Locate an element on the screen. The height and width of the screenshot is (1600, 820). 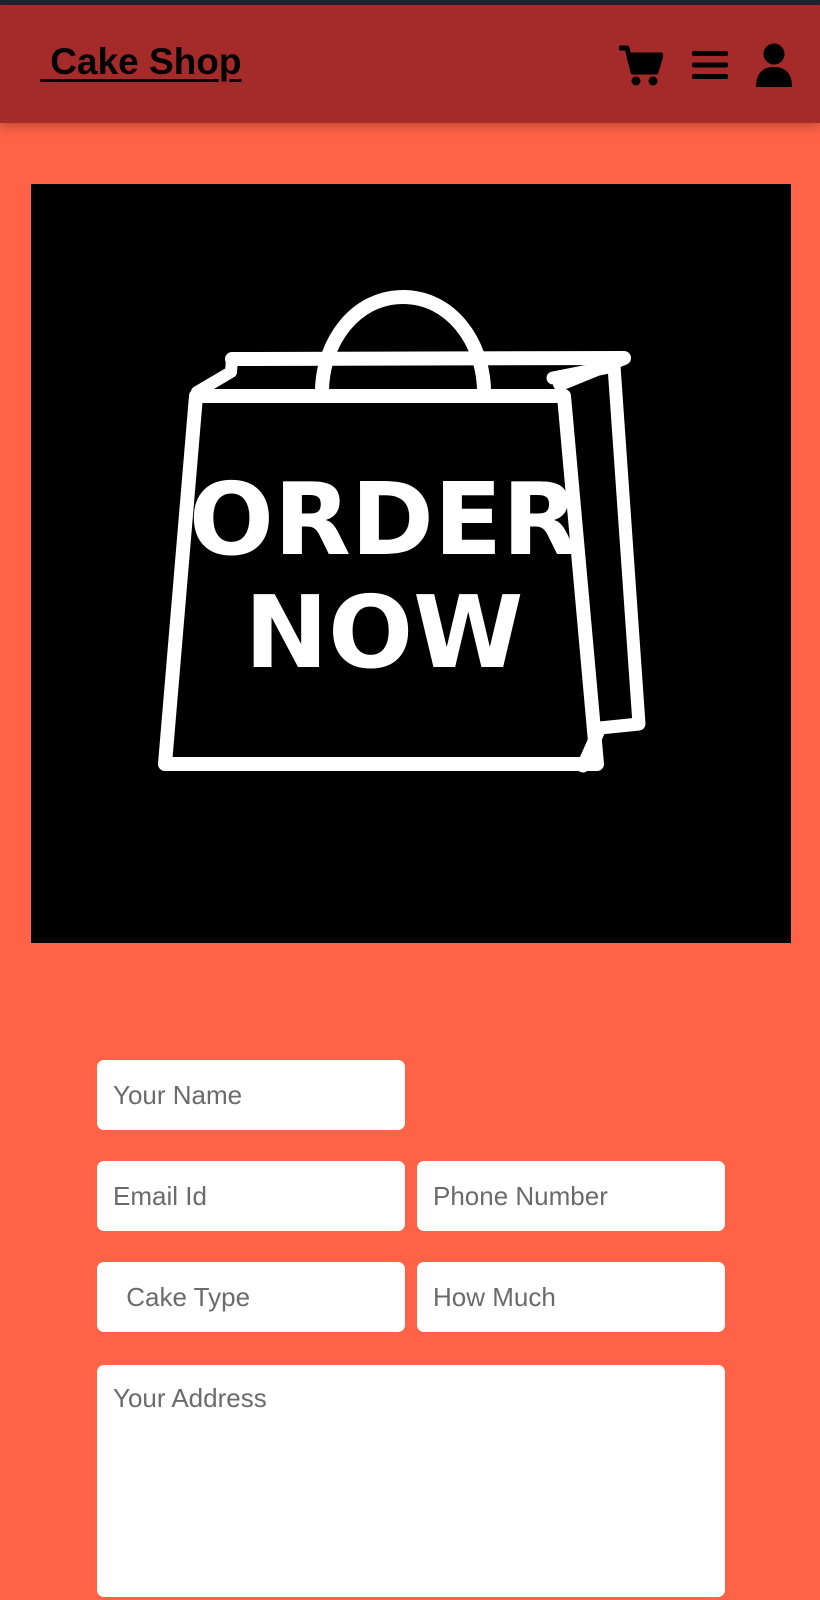
menu-icon is located at coordinates (710, 65).